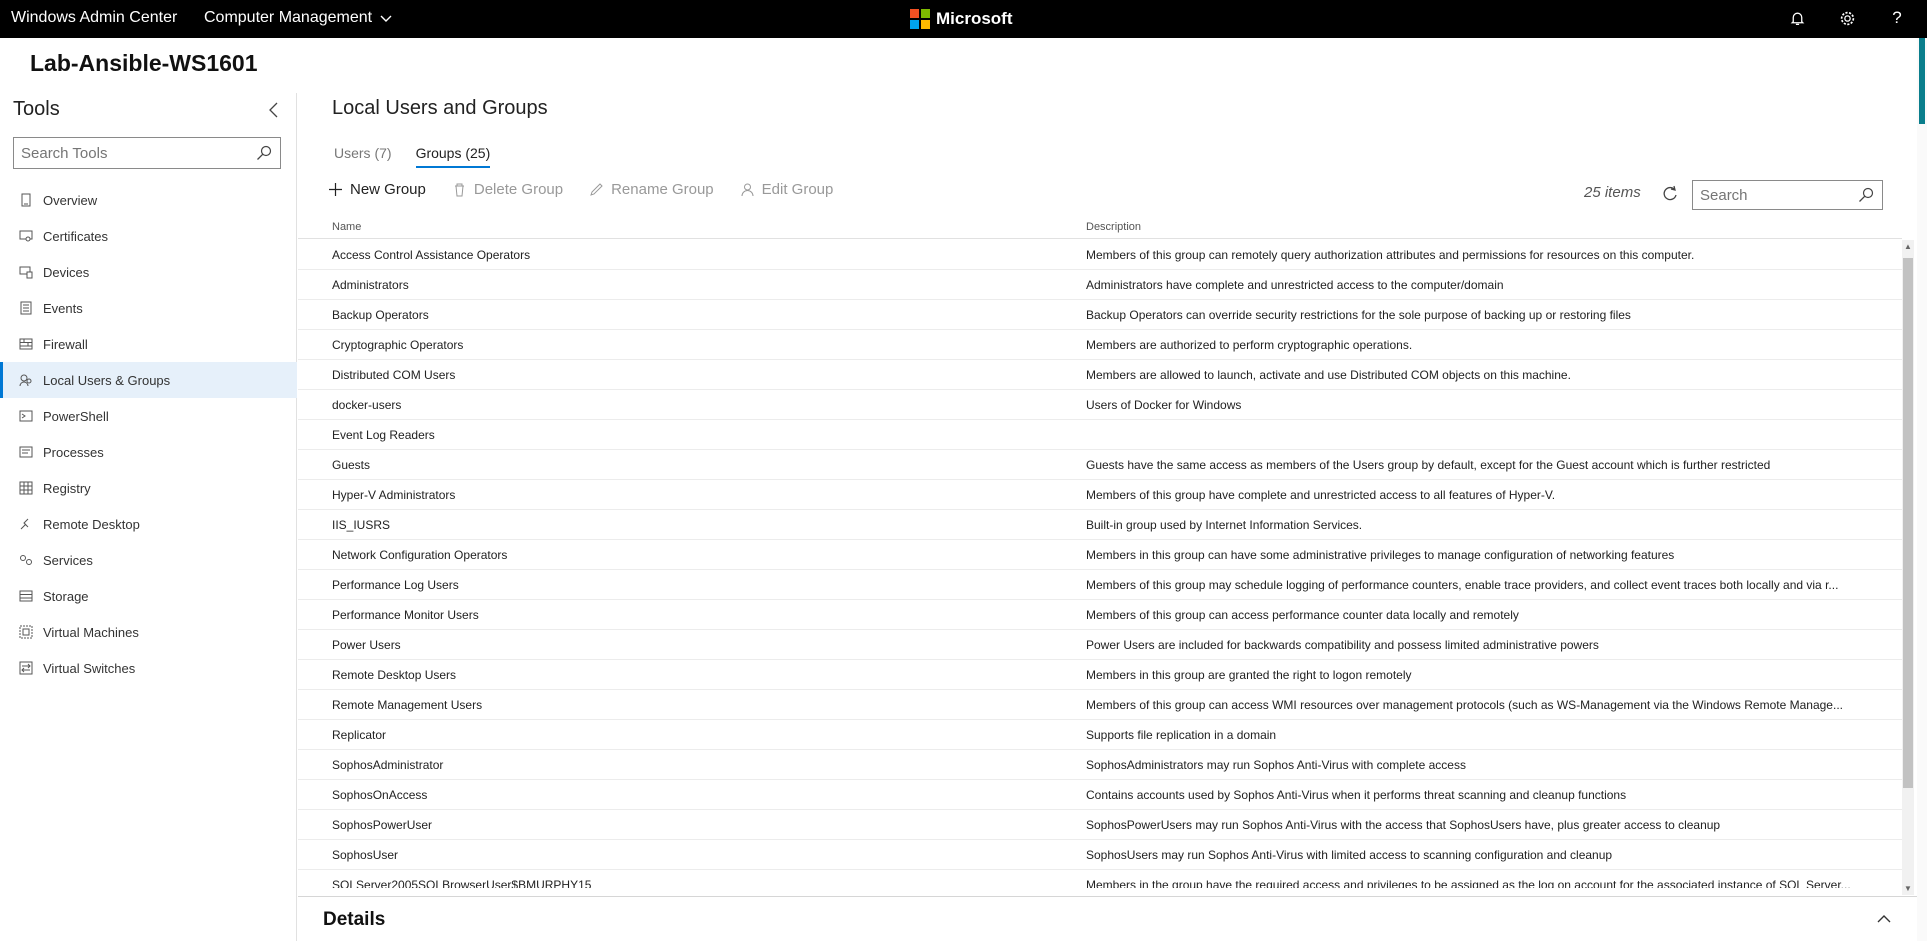 This screenshot has width=1927, height=941. What do you see at coordinates (377, 189) in the screenshot?
I see `new-group-button: New Group` at bounding box center [377, 189].